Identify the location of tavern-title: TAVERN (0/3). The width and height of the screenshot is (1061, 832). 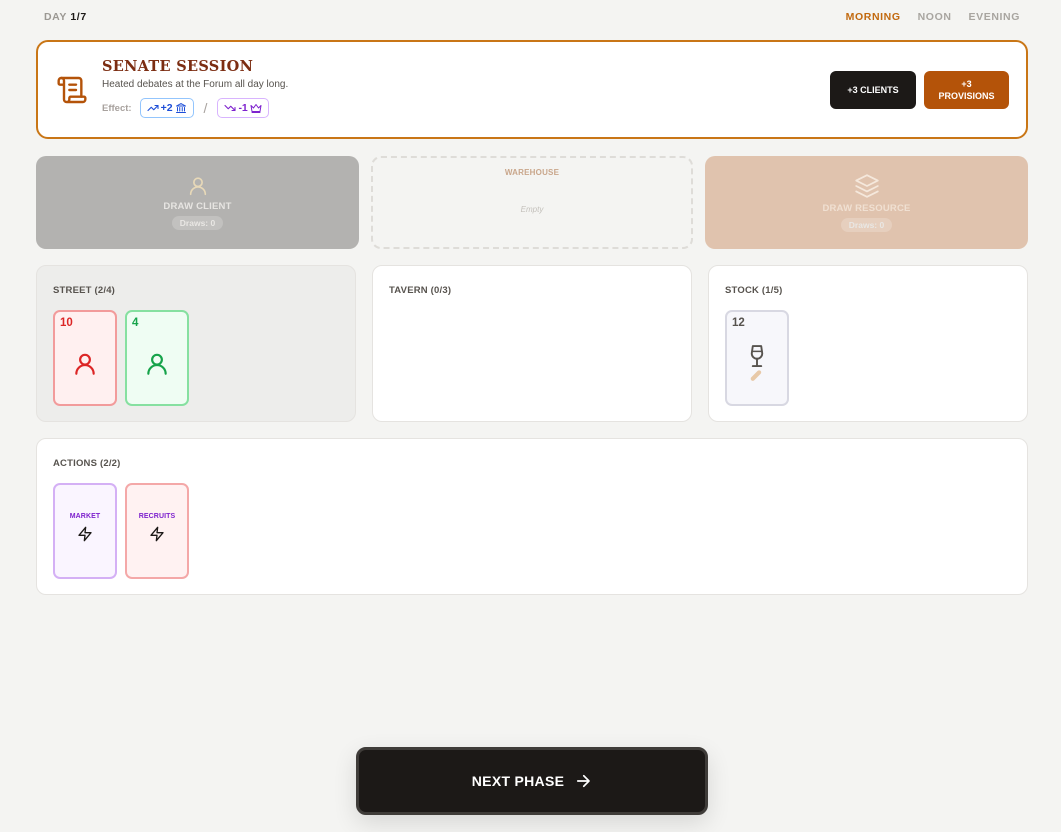
(420, 290).